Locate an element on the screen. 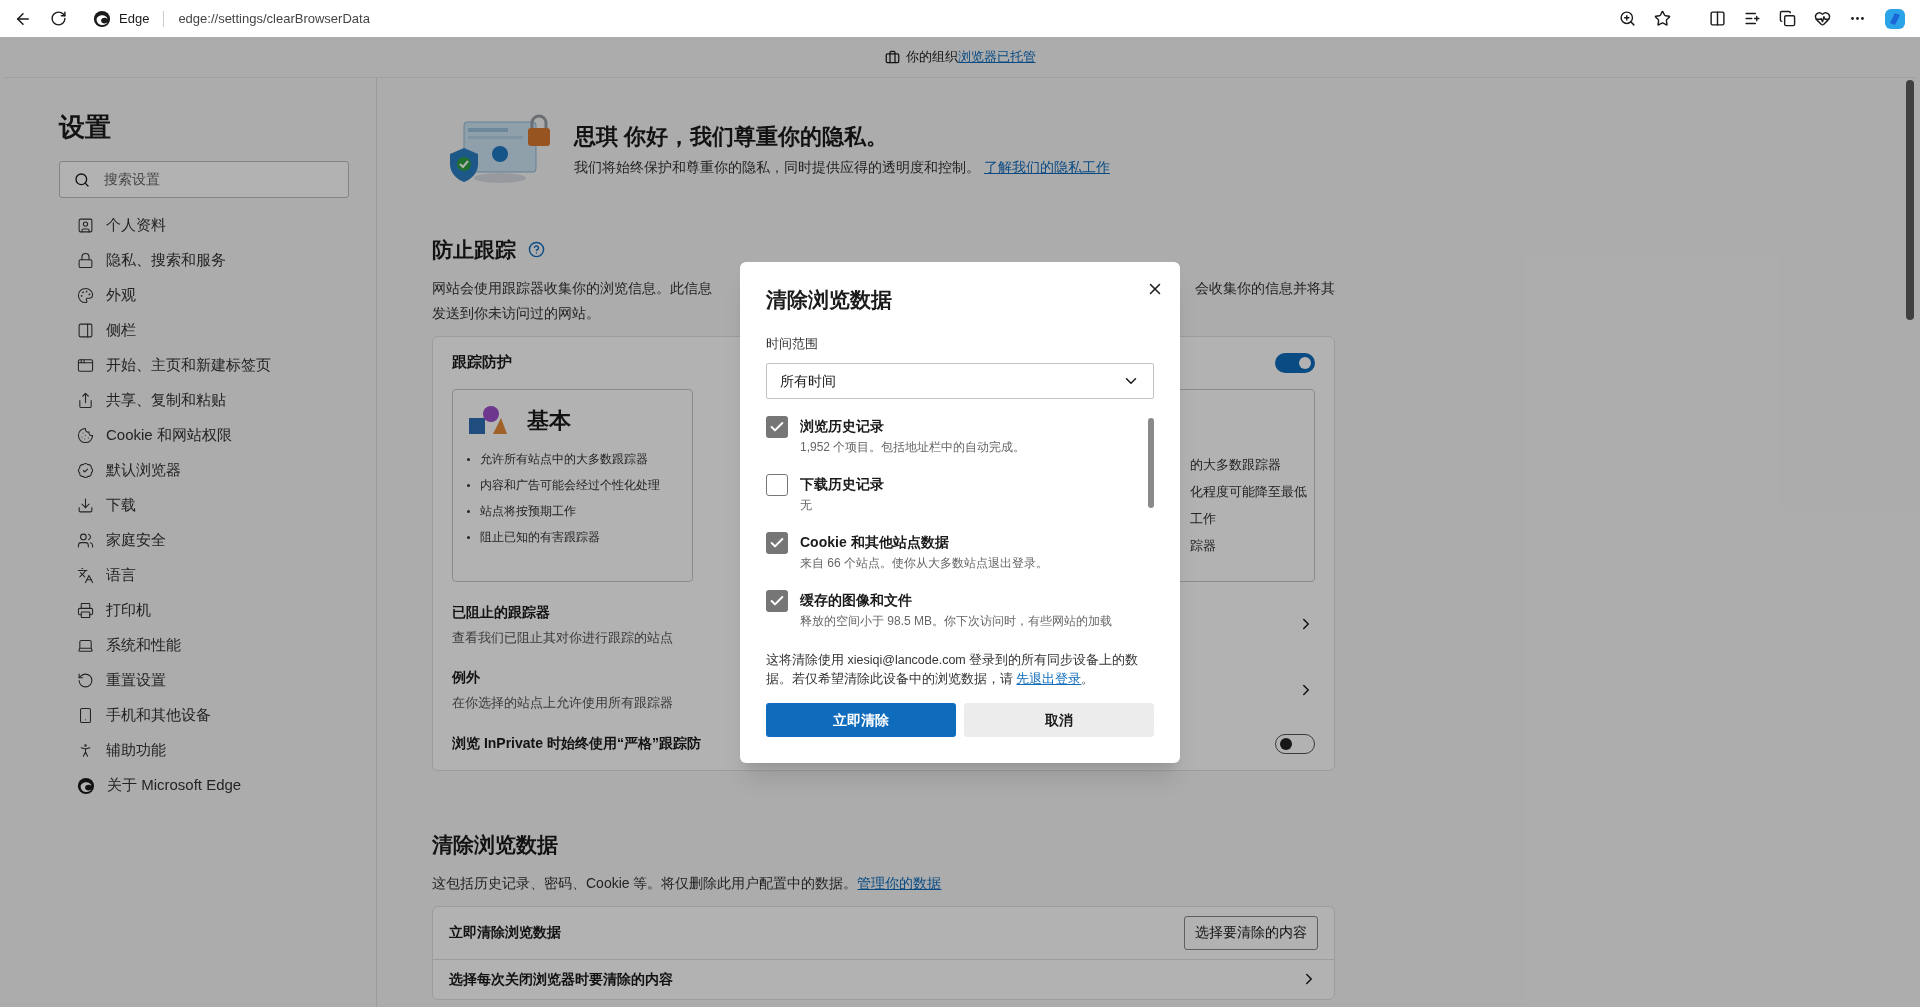 This screenshot has height=1007, width=1920. sidebar-item: Cookie 和网站权限 is located at coordinates (217, 435).